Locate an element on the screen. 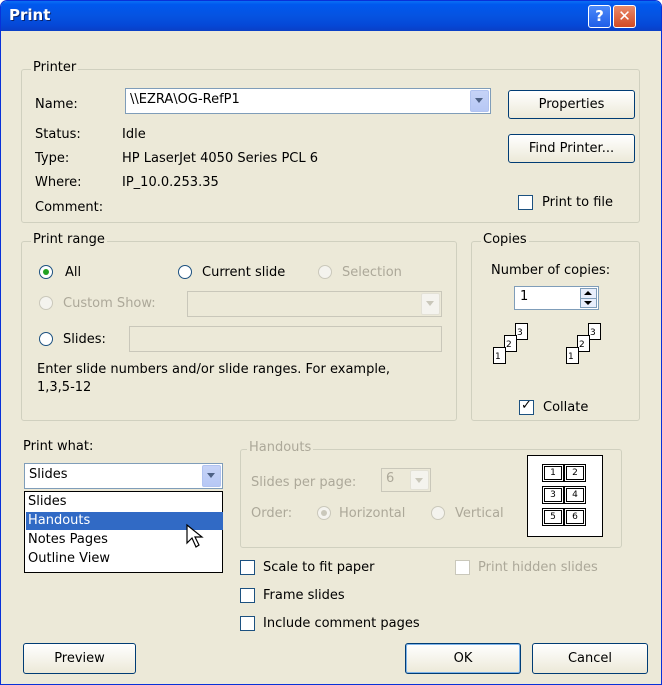 The height and width of the screenshot is (685, 662). selection-label: Selection is located at coordinates (372, 272).